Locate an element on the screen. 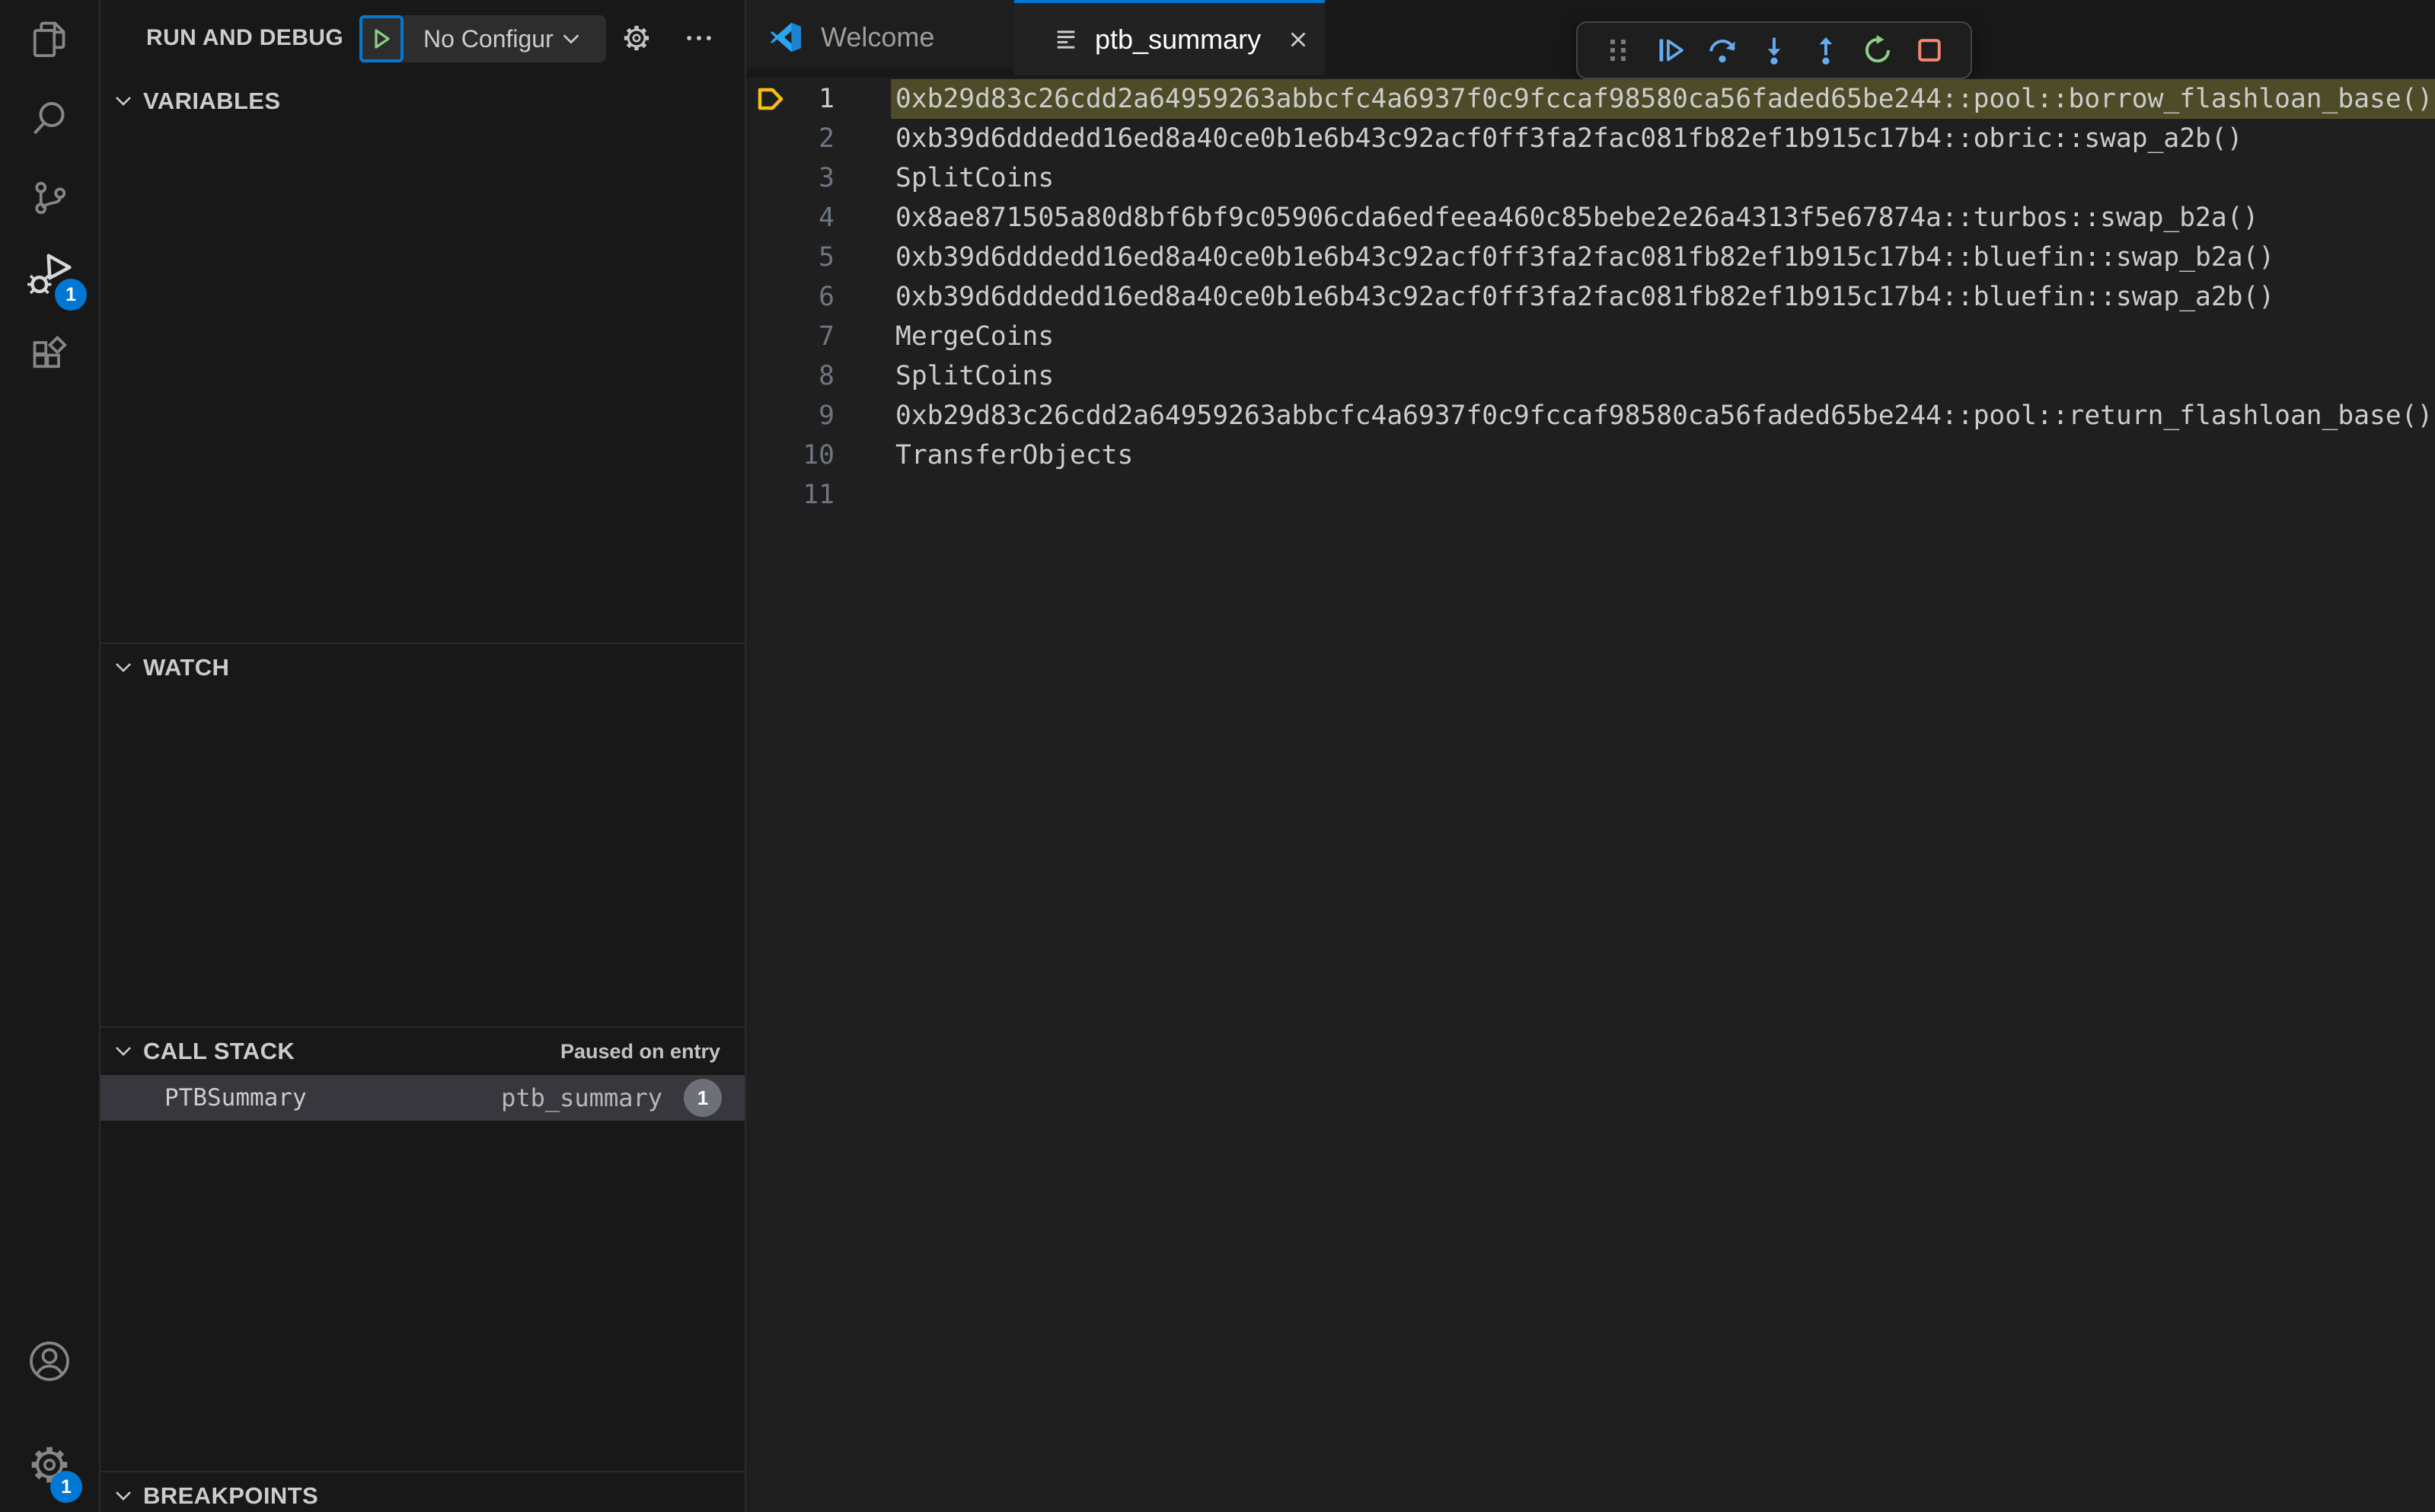 This screenshot has width=2435, height=1512. line-number: 11 is located at coordinates (819, 495).